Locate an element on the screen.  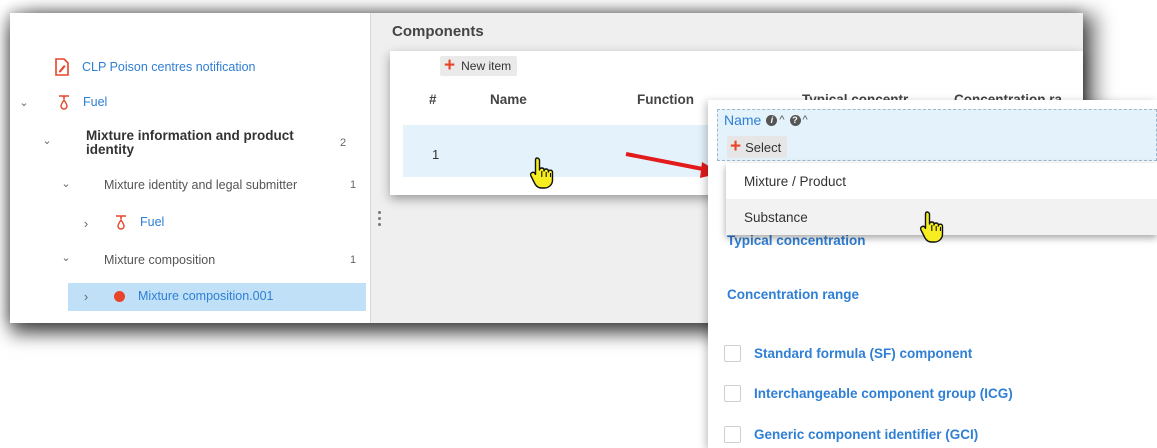
name-field-label: Name i ^ ? ^ is located at coordinates (766, 120).